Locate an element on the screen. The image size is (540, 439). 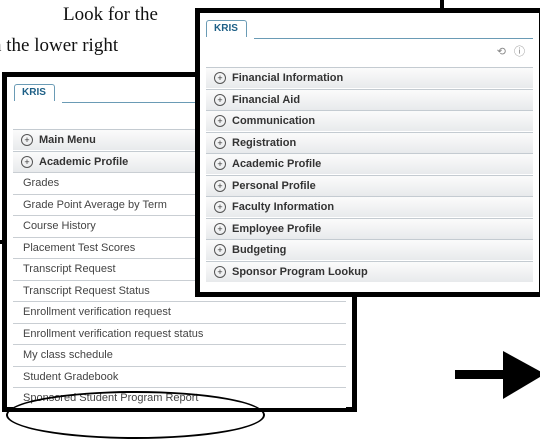
menu-item: + Communication is located at coordinates (369, 120).